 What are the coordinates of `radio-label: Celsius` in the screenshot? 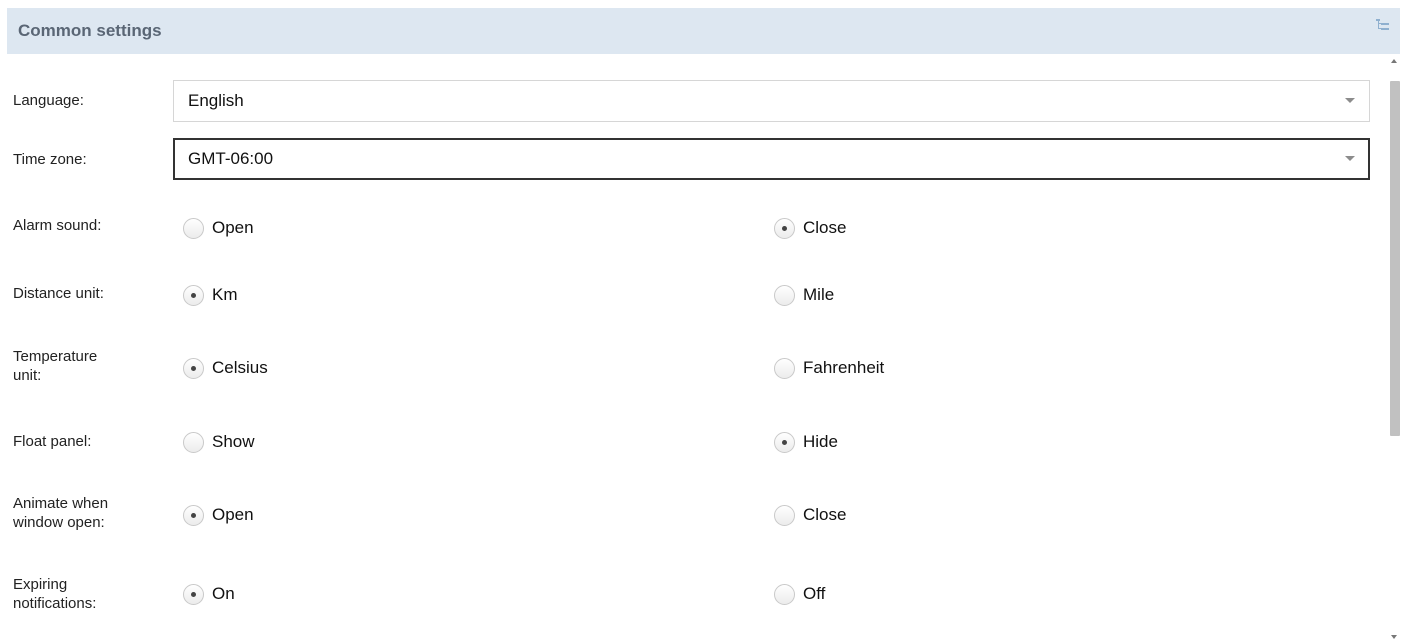 It's located at (240, 367).